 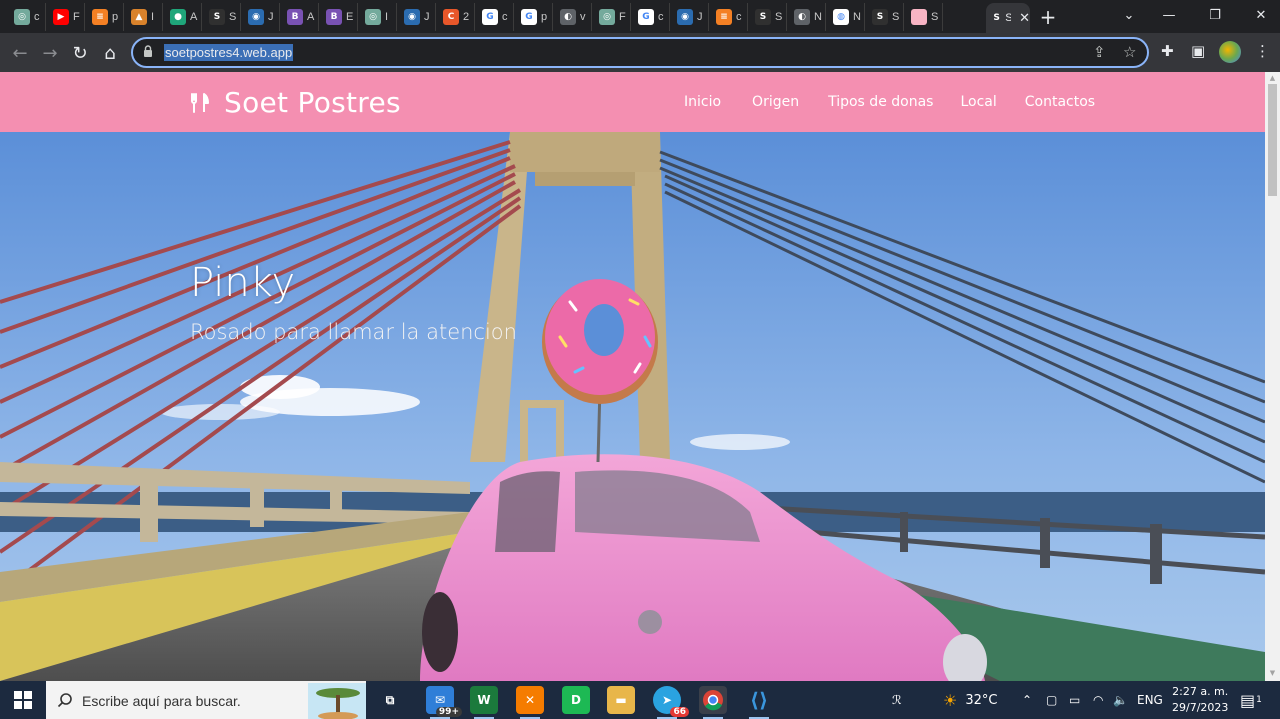 What do you see at coordinates (1027, 700) in the screenshot?
I see `tray-chevron-up-icon: ⌃` at bounding box center [1027, 700].